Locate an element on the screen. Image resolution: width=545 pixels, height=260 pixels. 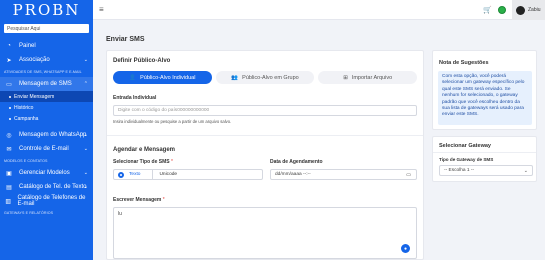
sidebar-item-label: Mensagem de SMS is located at coordinates (45, 84).